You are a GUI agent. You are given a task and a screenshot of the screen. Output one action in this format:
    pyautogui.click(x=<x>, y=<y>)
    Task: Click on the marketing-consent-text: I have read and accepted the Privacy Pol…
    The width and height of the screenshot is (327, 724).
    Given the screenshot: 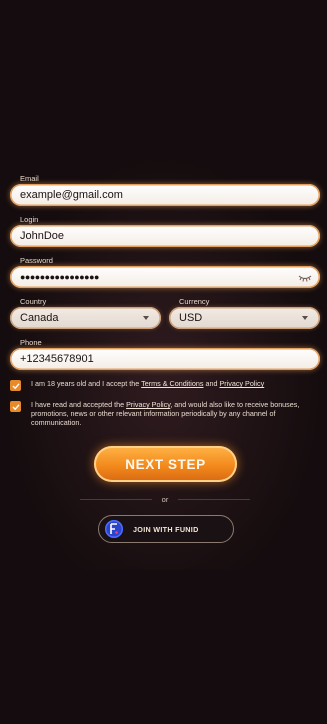 What is the action you would take?
    pyautogui.click(x=168, y=413)
    